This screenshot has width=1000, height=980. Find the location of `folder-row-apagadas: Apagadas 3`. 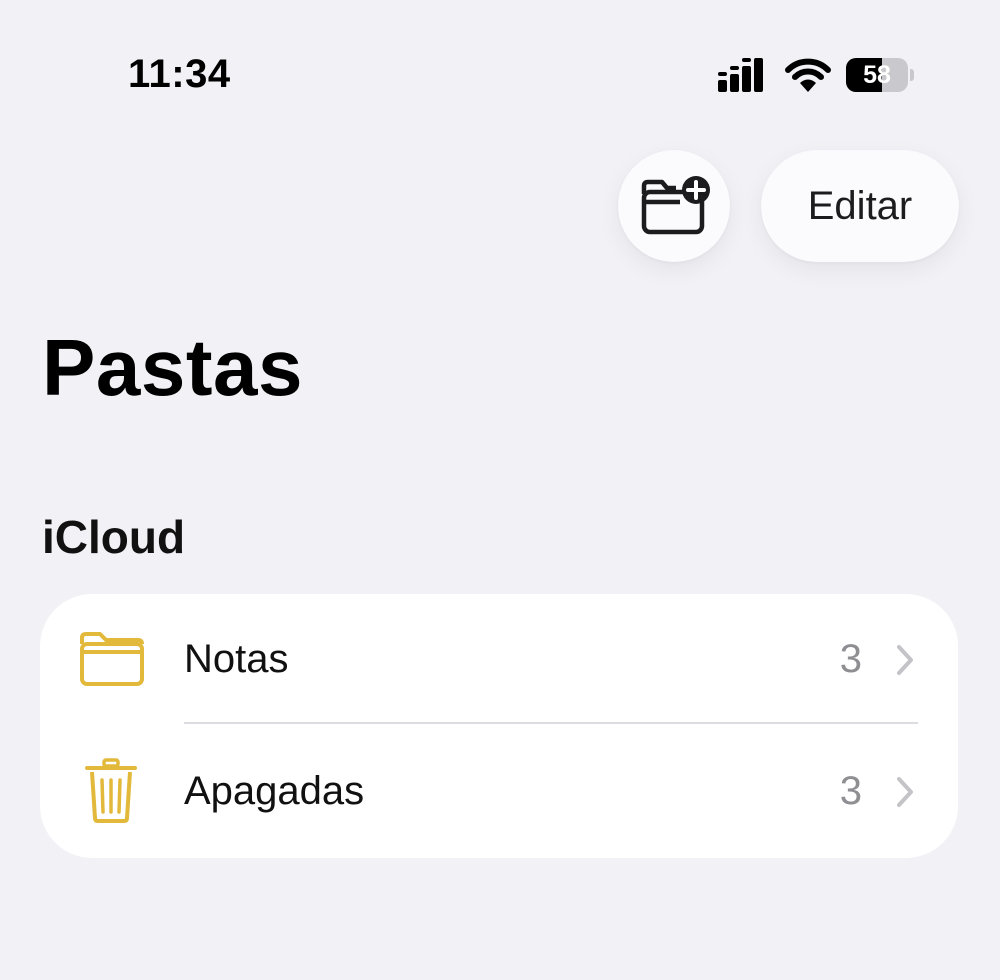

folder-row-apagadas: Apagadas 3 is located at coordinates (499, 792).